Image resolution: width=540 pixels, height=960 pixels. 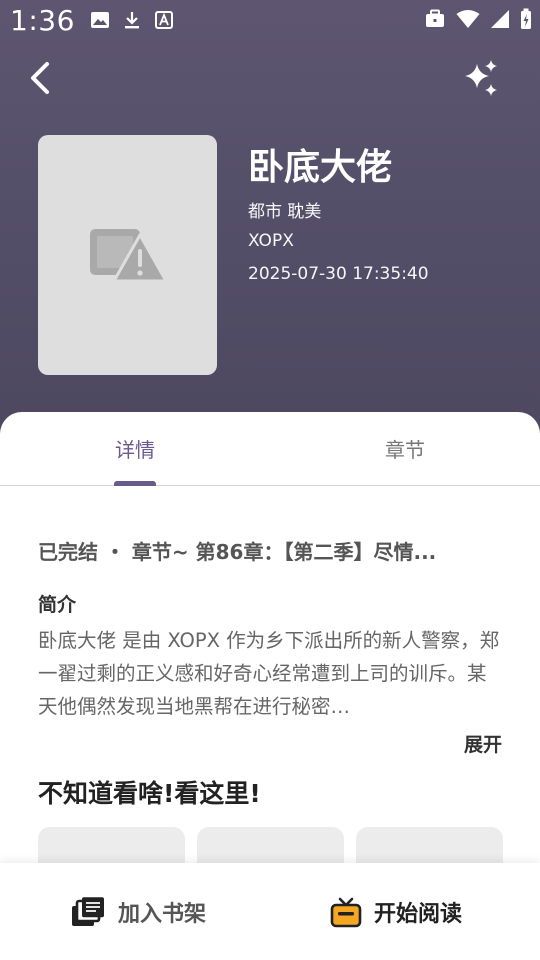 What do you see at coordinates (270, 449) in the screenshot?
I see `tab-bar: 详情 章节` at bounding box center [270, 449].